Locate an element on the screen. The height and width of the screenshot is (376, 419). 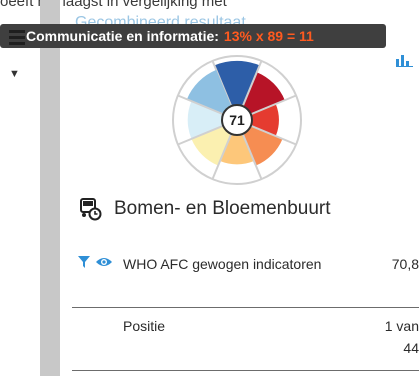
score-label: 71 is located at coordinates (237, 120).